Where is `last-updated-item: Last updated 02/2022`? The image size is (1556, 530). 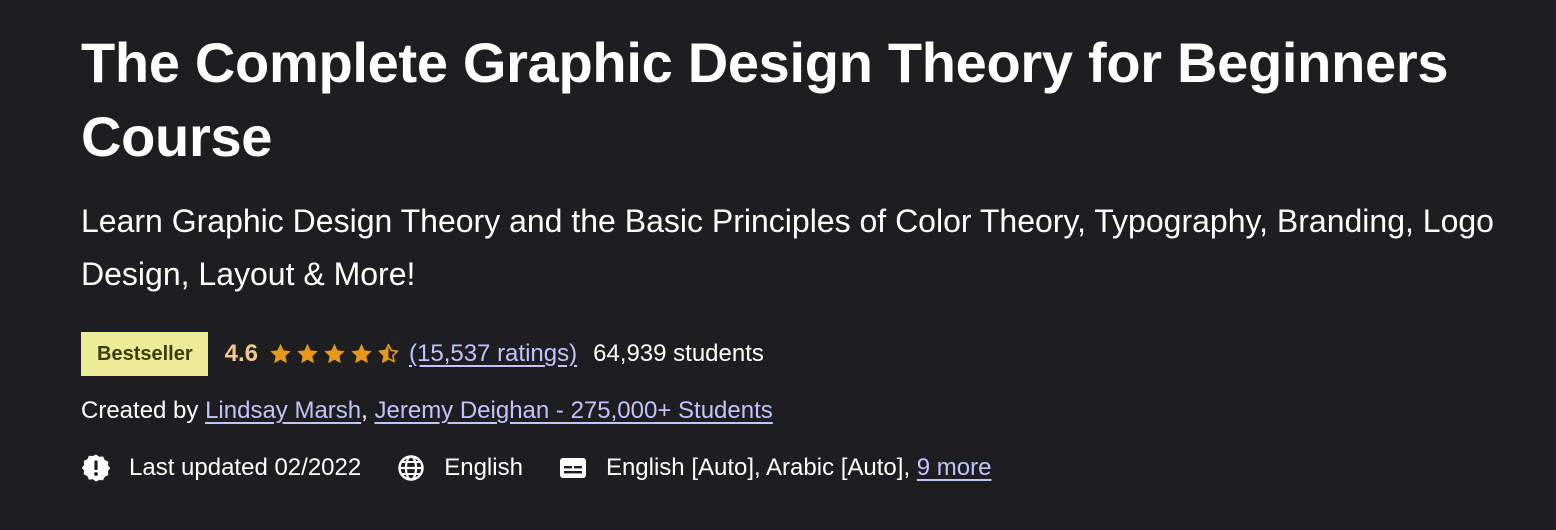
last-updated-item: Last updated 02/2022 is located at coordinates (221, 468).